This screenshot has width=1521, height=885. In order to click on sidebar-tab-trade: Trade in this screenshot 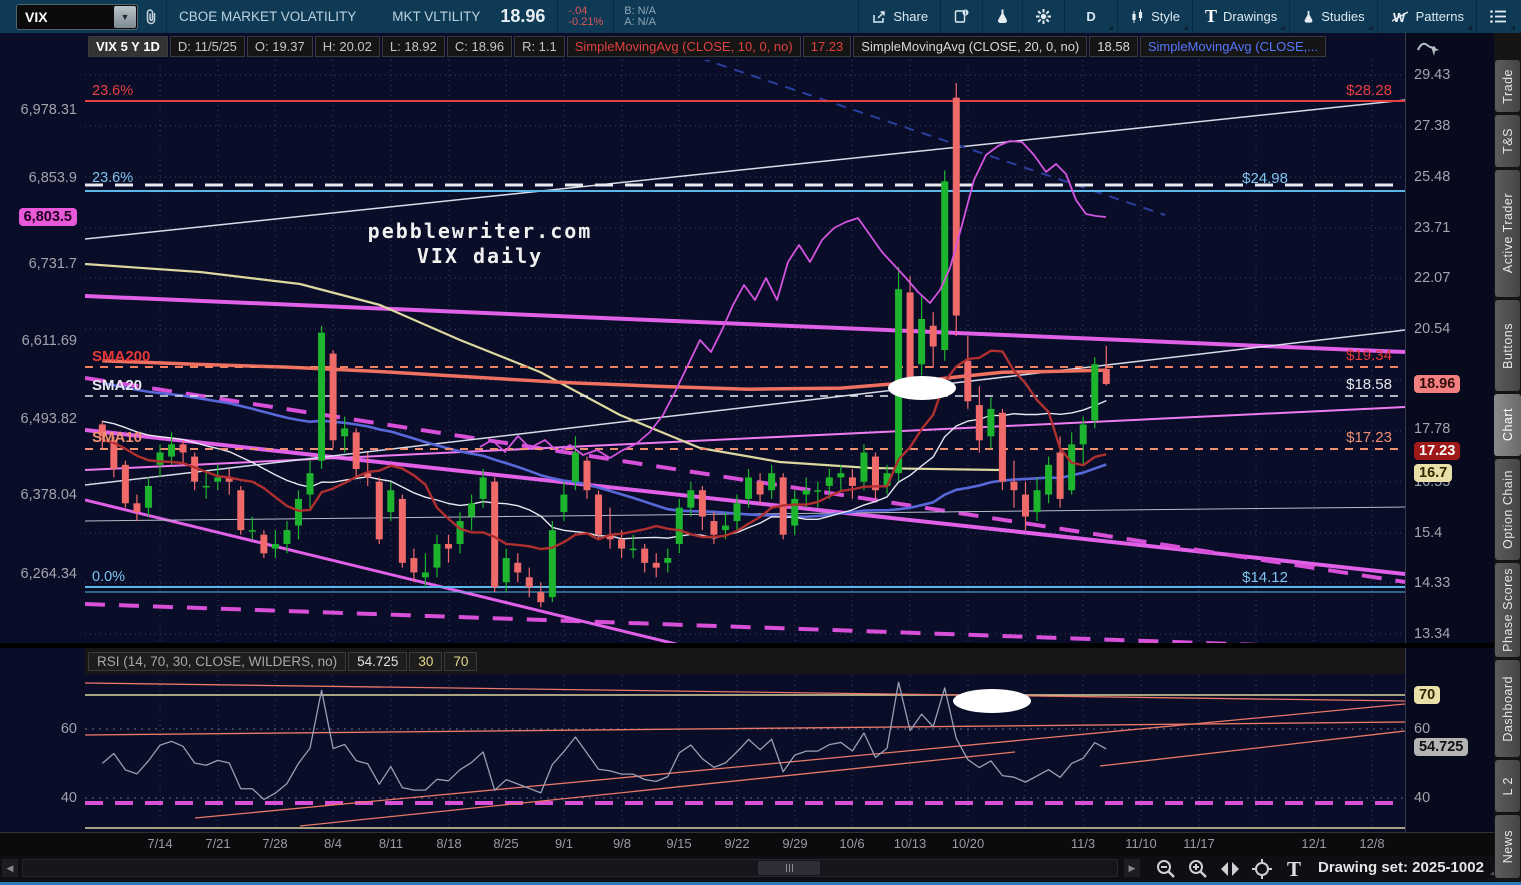, I will do `click(1507, 86)`.